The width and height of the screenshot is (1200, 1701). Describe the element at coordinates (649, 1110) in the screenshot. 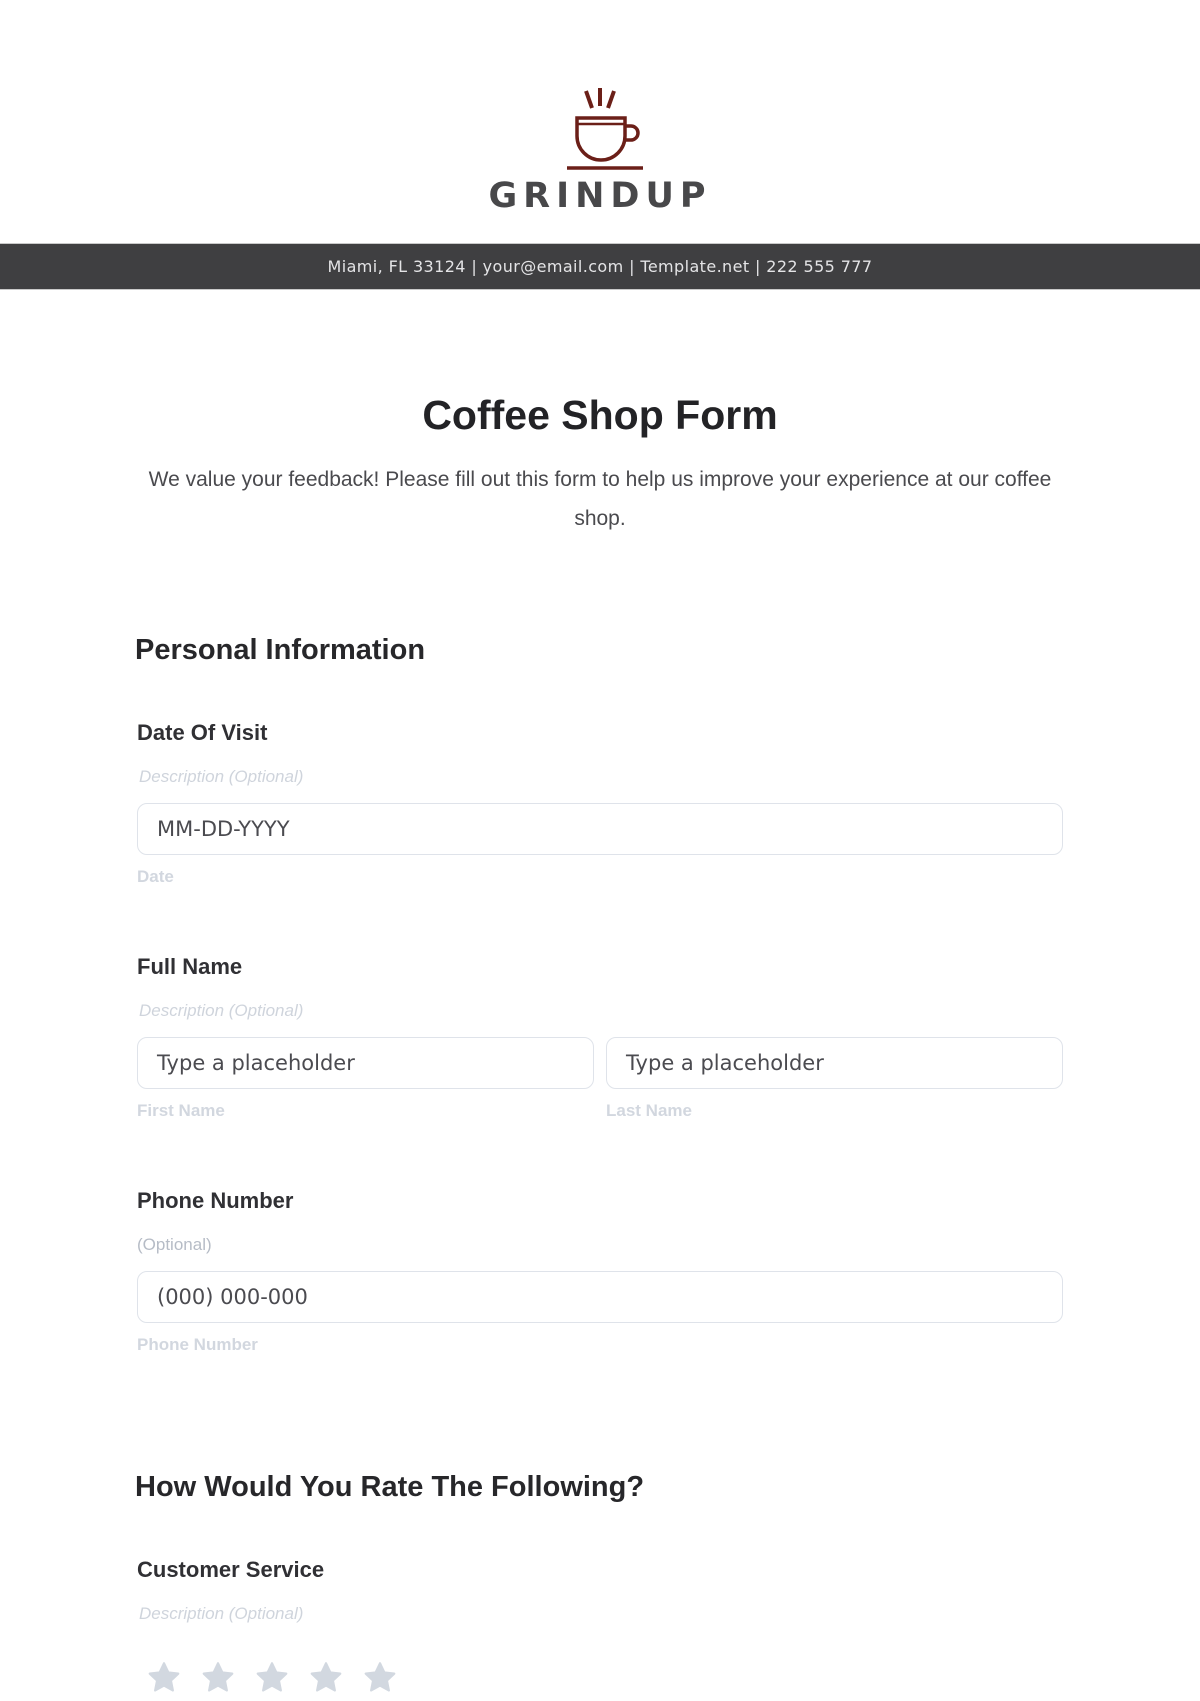

I see `last-name-sub-label: Last Name` at that location.